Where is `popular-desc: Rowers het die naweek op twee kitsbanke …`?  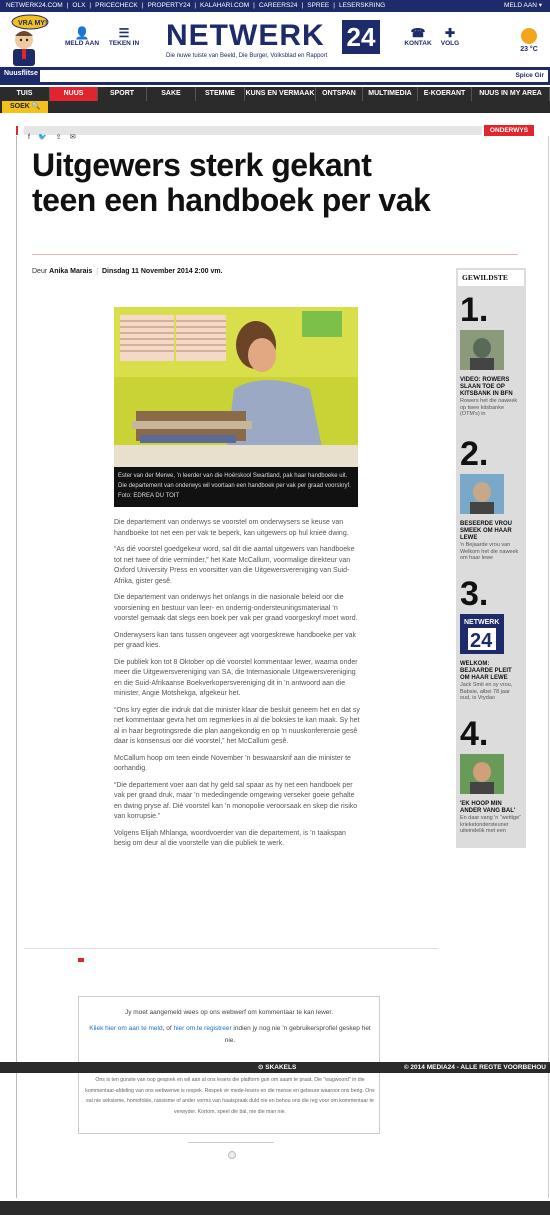
popular-desc: Rowers het die naweek op twee kitsbanke … is located at coordinates (489, 407).